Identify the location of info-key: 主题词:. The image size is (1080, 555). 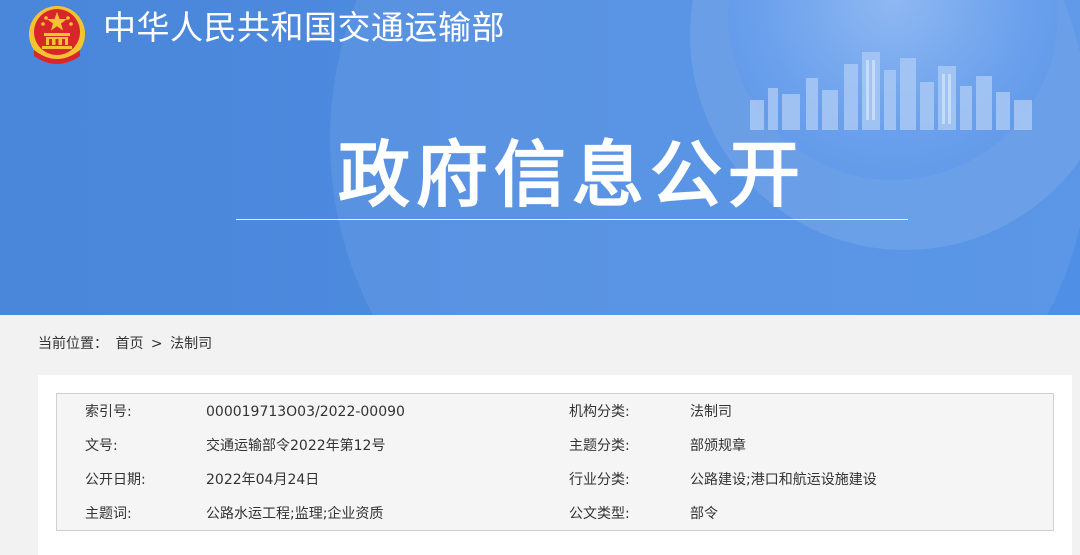
(108, 514).